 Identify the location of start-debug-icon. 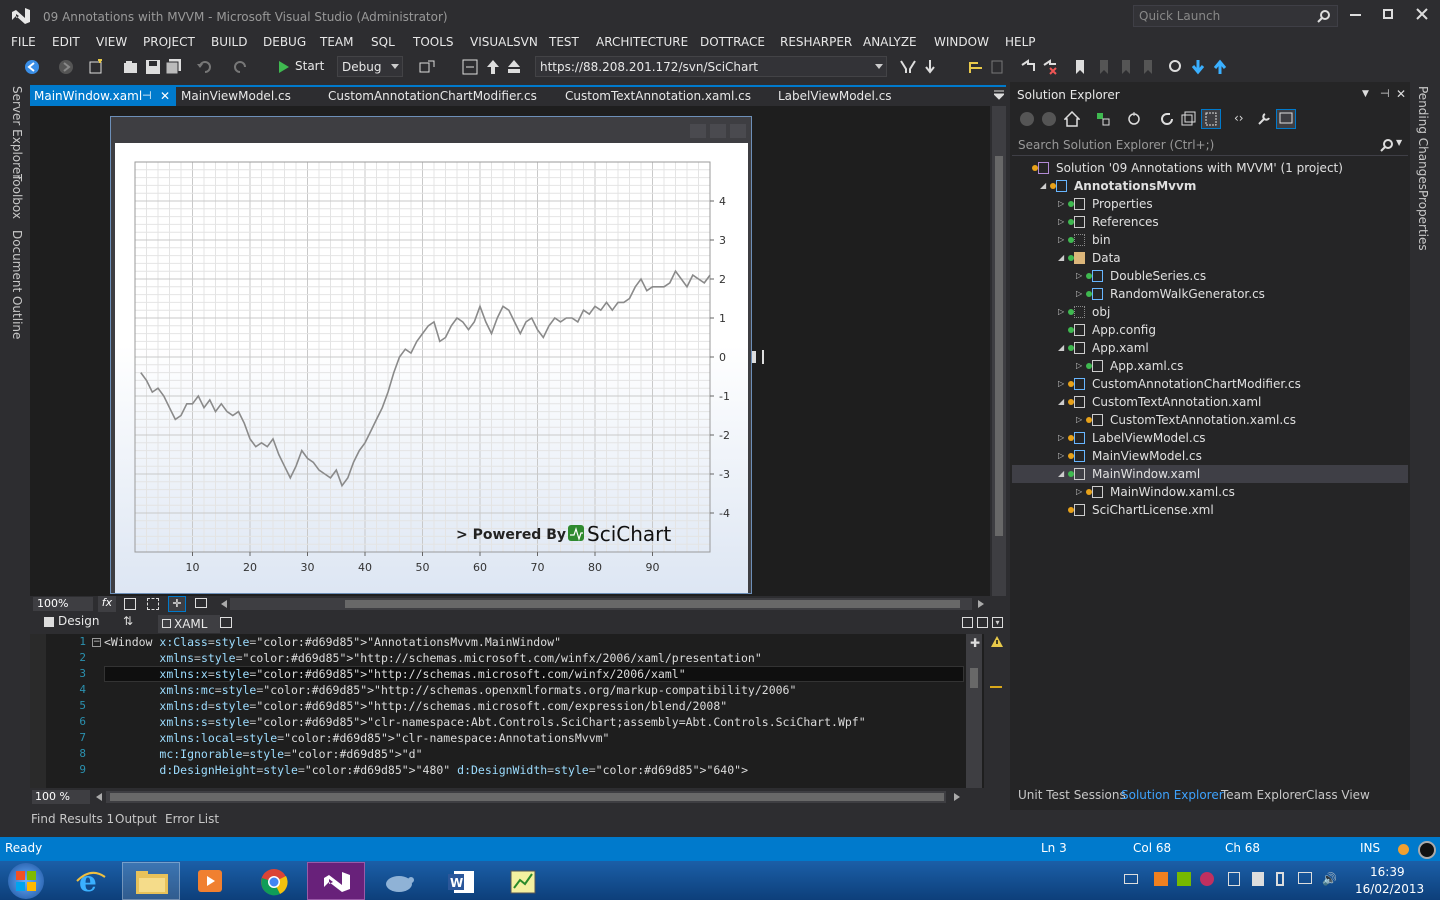
(284, 67).